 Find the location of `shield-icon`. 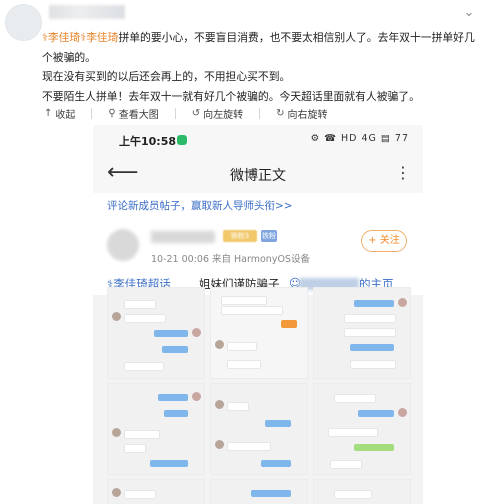

shield-icon is located at coordinates (182, 140).